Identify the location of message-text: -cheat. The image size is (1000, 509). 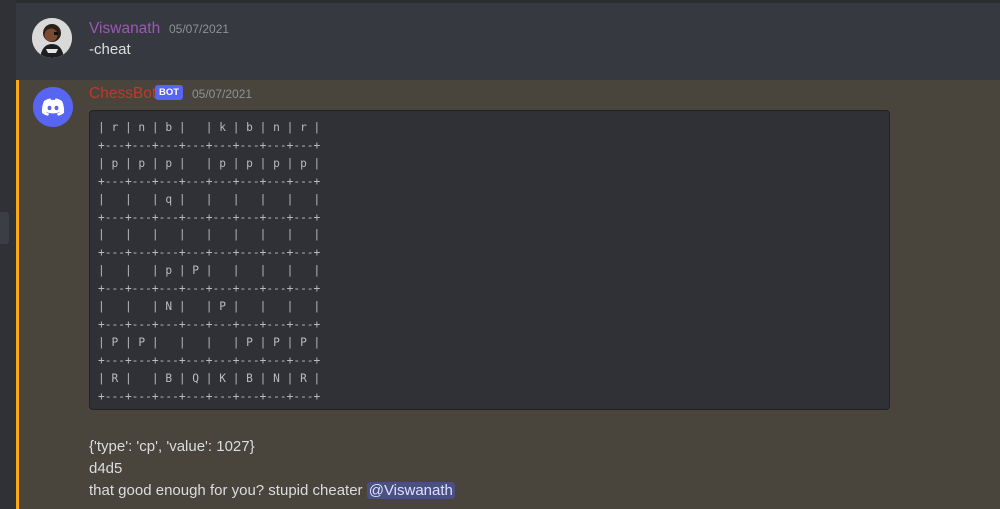
(110, 49).